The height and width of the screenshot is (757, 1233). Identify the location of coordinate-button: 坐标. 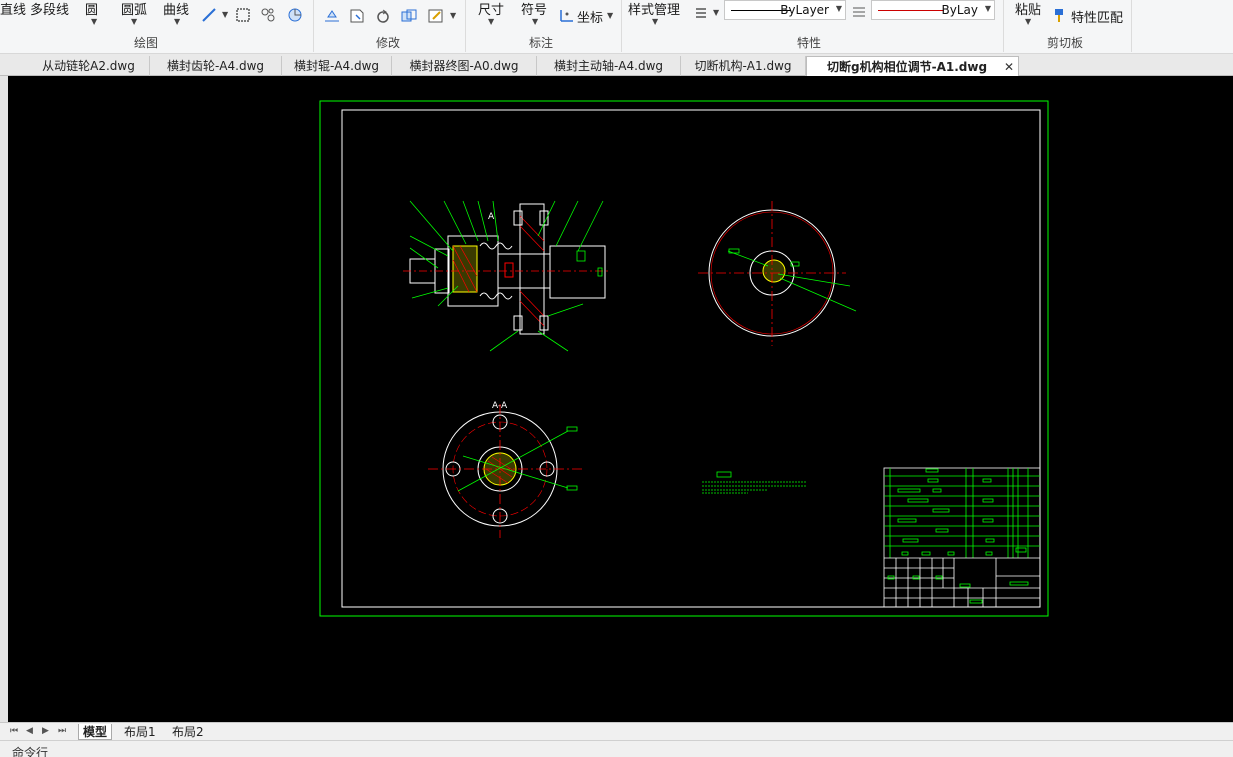
(590, 16).